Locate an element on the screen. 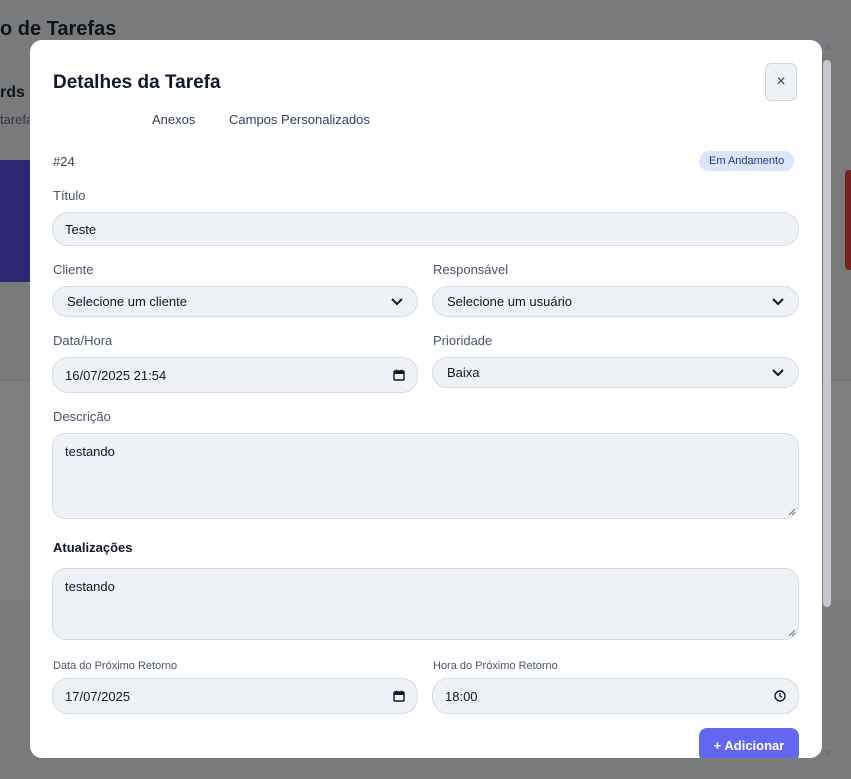  modal-scrollbar is located at coordinates (828, 399).